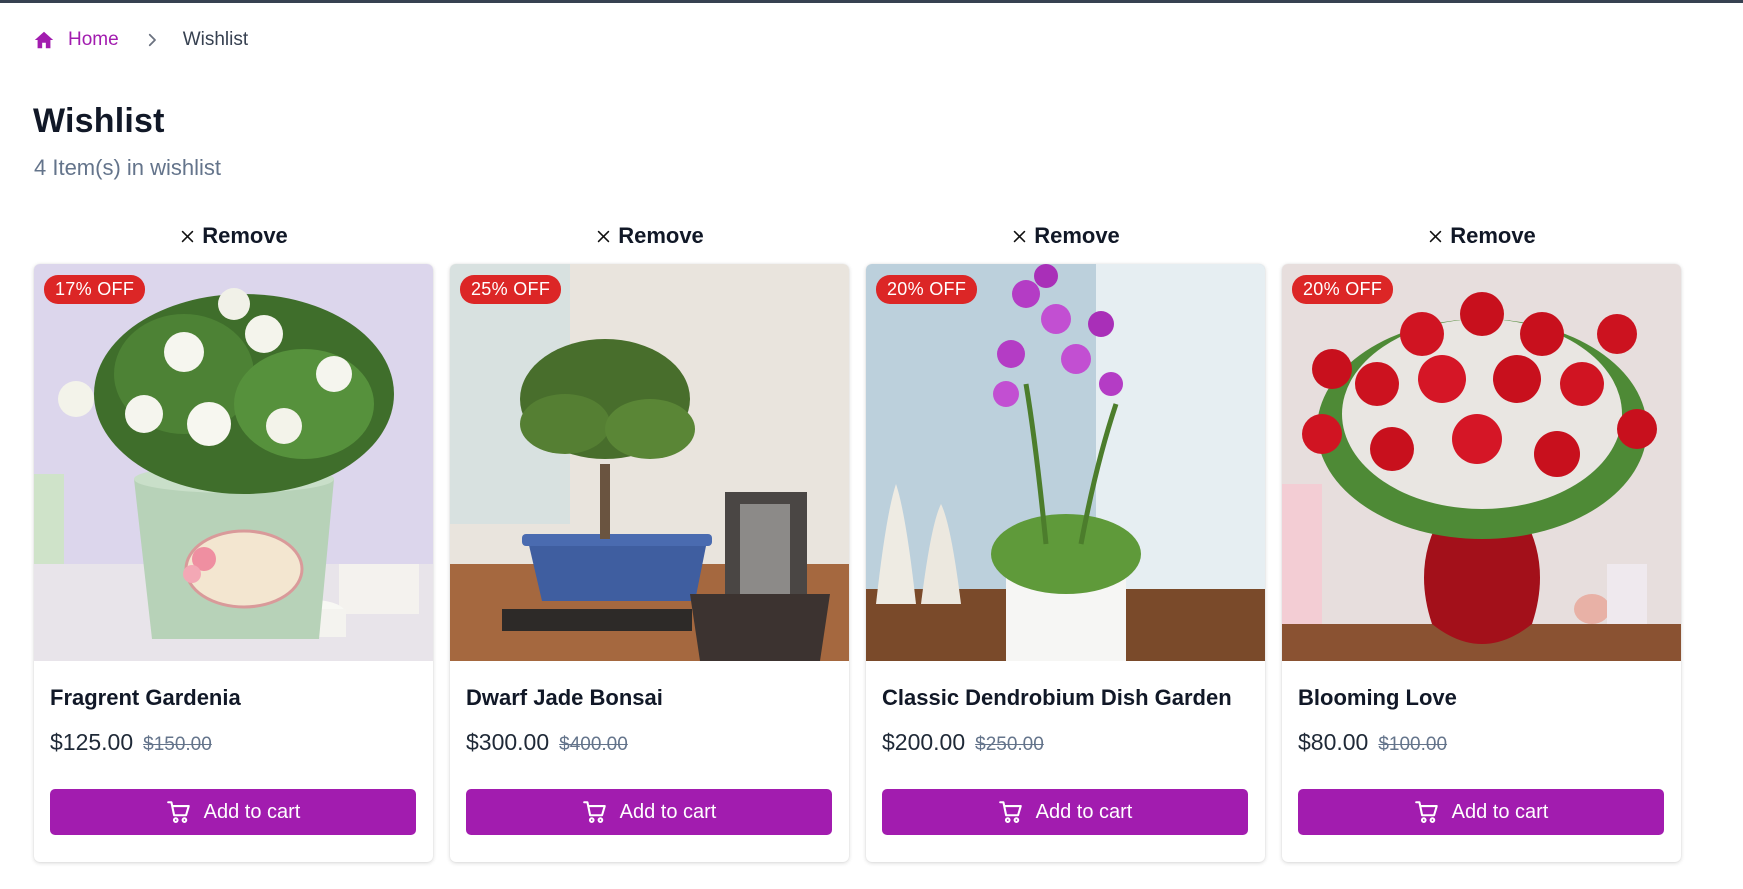 The width and height of the screenshot is (1743, 889). What do you see at coordinates (99, 121) in the screenshot?
I see `page-title: Wishlist` at bounding box center [99, 121].